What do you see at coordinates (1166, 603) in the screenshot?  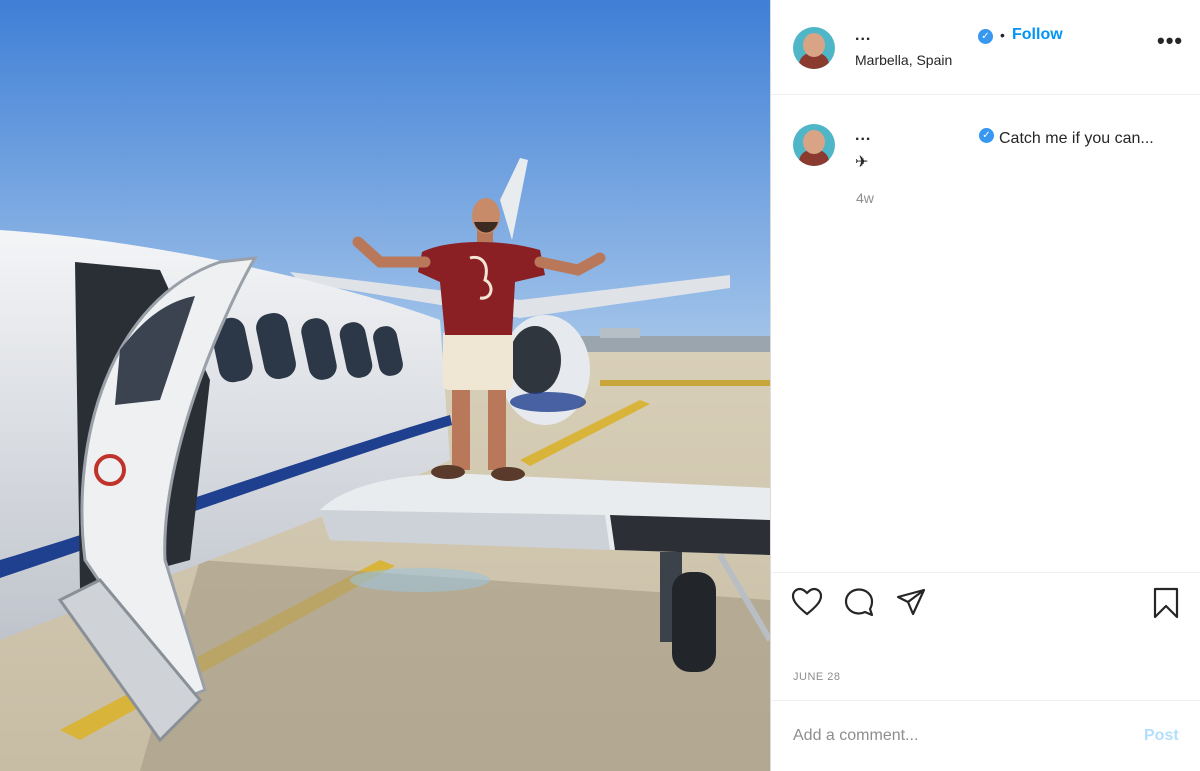 I see `bookmark-icon` at bounding box center [1166, 603].